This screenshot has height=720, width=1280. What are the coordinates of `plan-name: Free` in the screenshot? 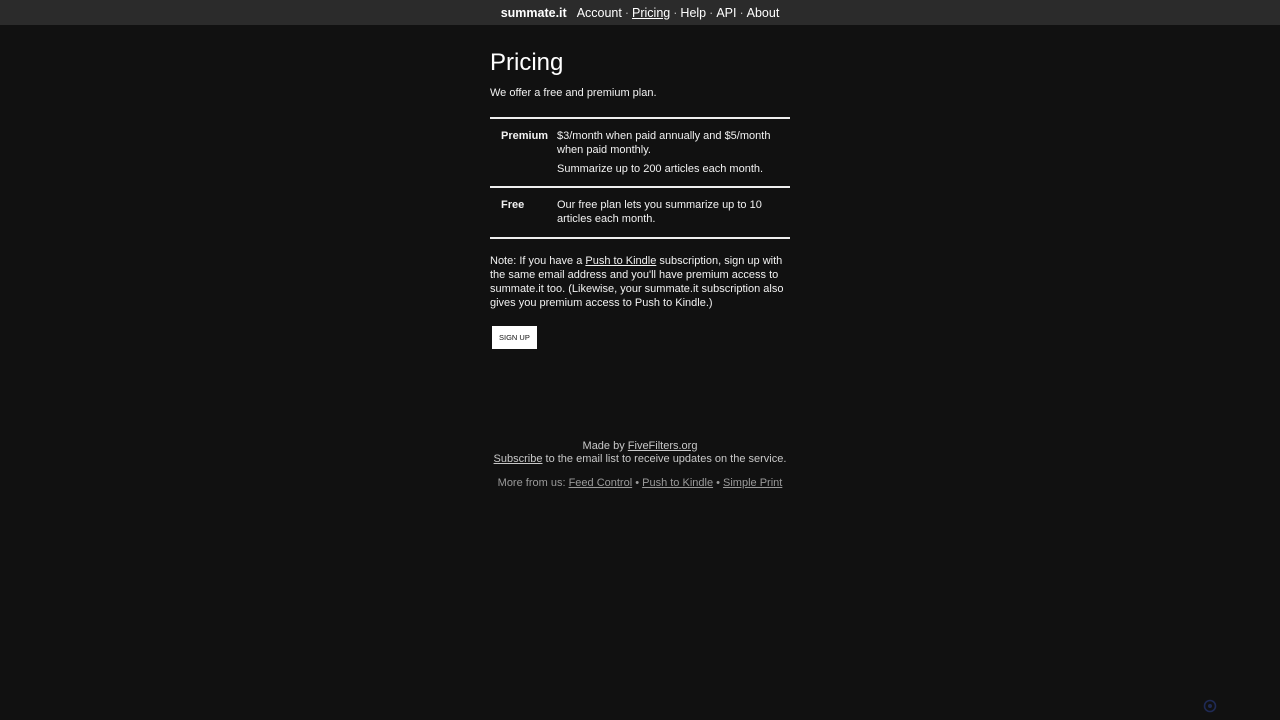 It's located at (513, 205).